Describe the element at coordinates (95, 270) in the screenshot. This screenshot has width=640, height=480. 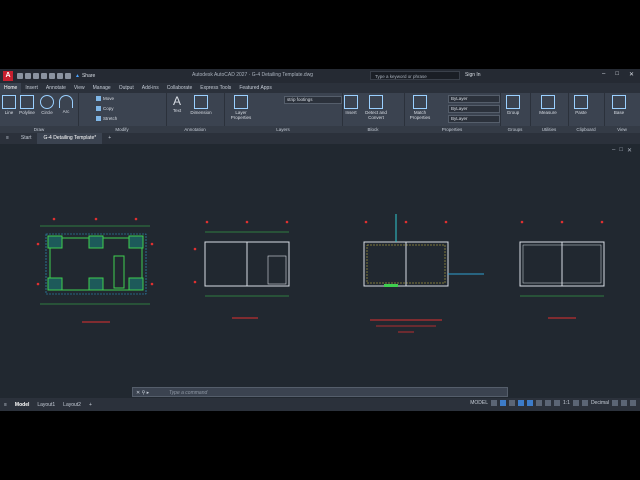
I see `footing-plan` at that location.